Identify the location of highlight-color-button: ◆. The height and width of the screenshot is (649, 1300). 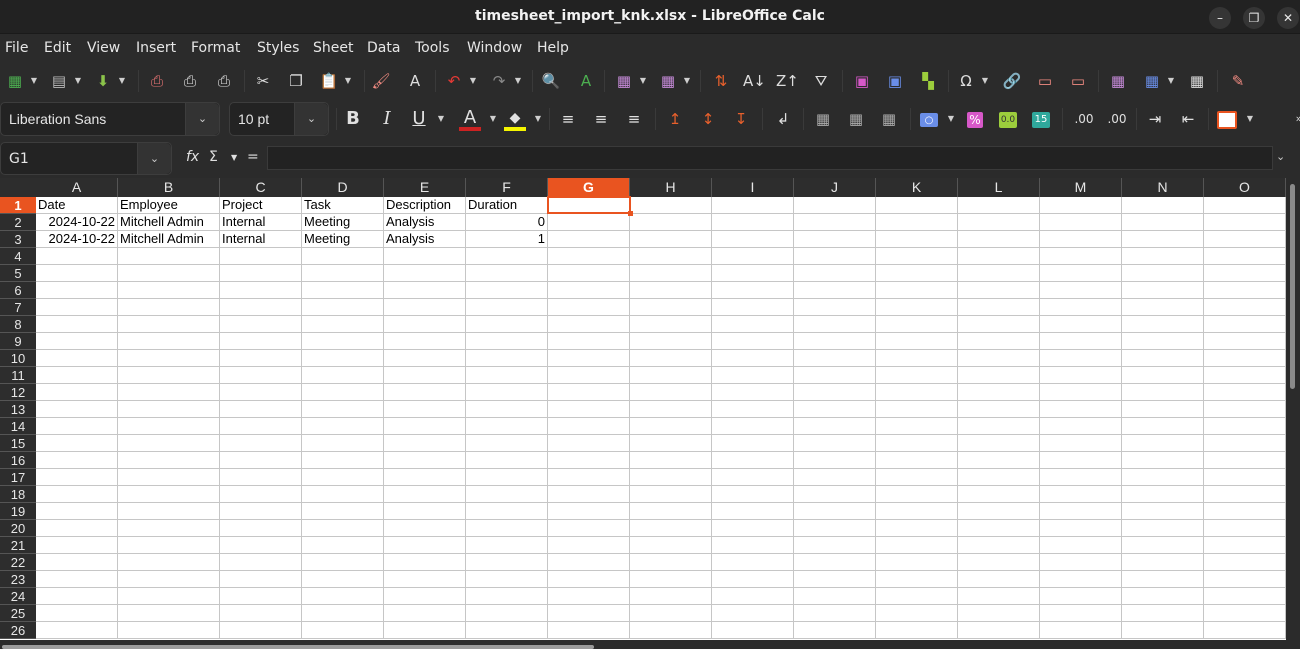
(515, 120).